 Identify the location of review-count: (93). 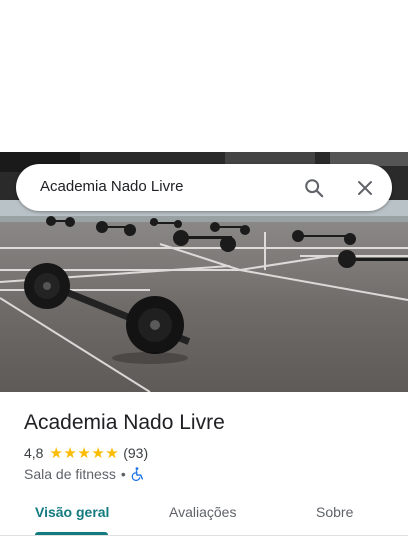
(135, 453).